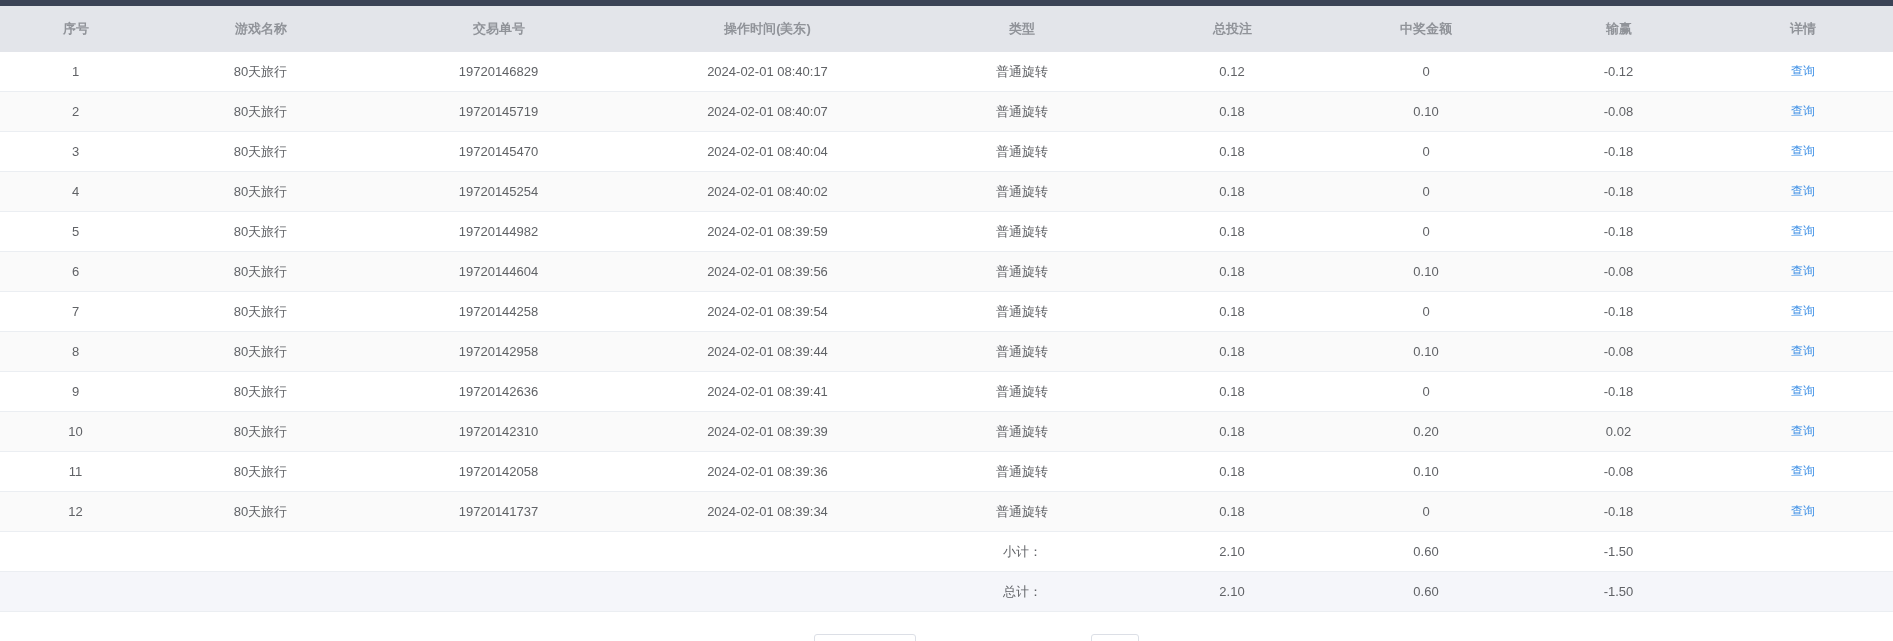 The image size is (1893, 641). I want to click on table-cell: 19720144982, so click(498, 231).